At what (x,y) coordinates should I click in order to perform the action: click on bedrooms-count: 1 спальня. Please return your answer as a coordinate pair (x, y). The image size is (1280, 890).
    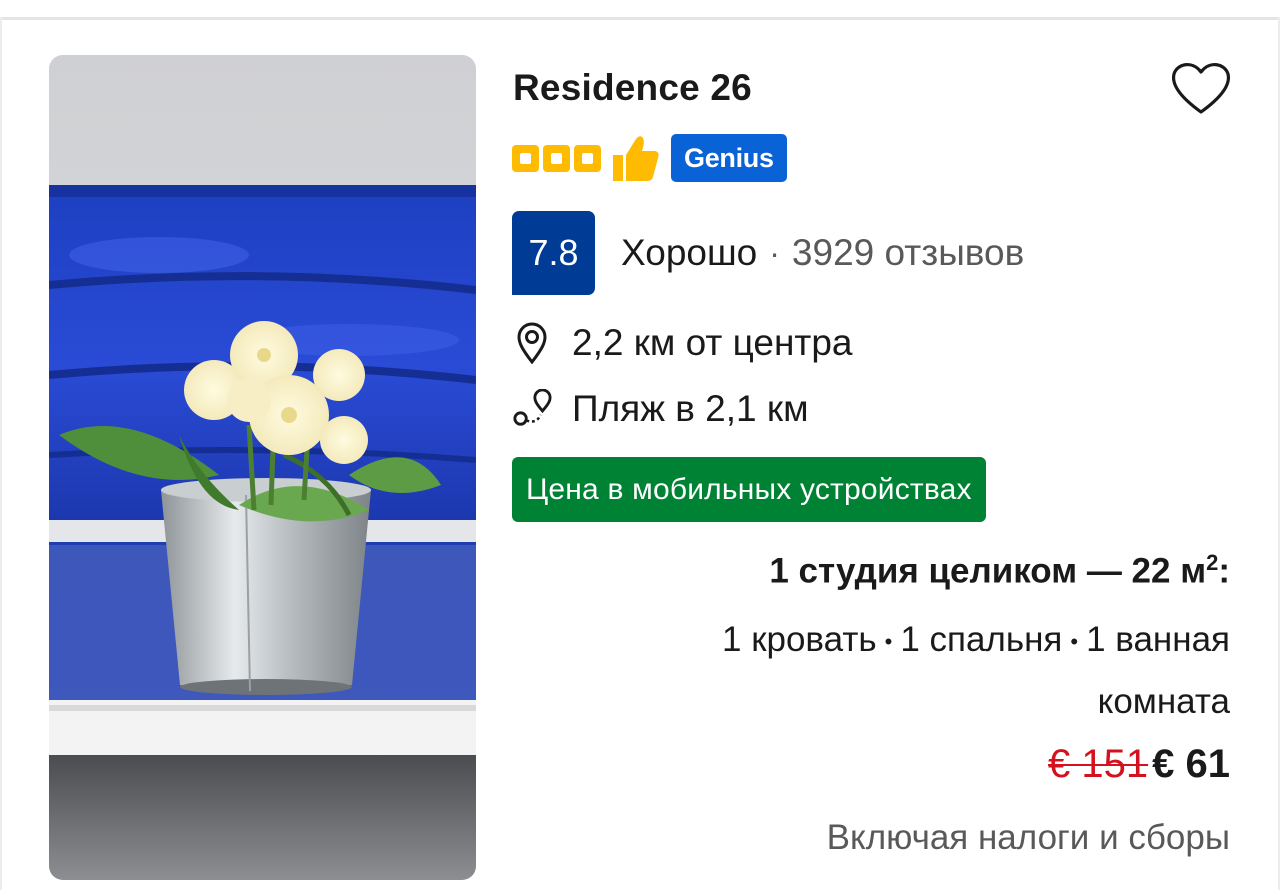
    Looking at the image, I should click on (981, 639).